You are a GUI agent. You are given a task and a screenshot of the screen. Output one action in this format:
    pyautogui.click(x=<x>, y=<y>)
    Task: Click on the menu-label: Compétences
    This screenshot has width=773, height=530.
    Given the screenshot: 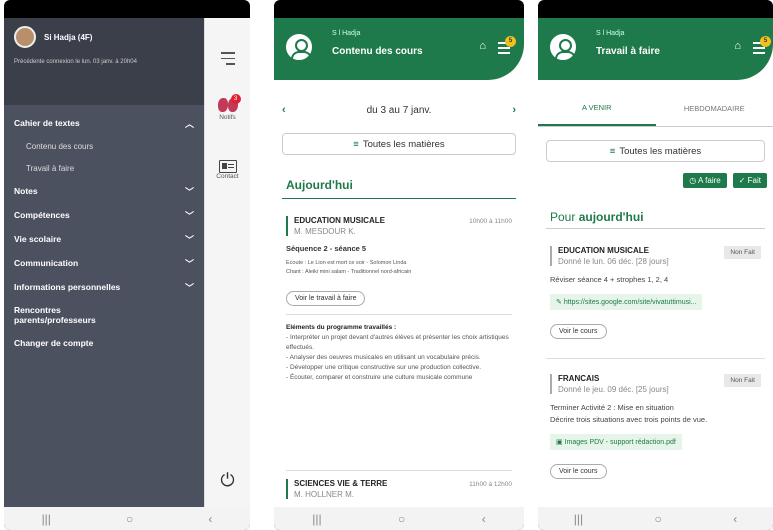 What is the action you would take?
    pyautogui.click(x=42, y=215)
    